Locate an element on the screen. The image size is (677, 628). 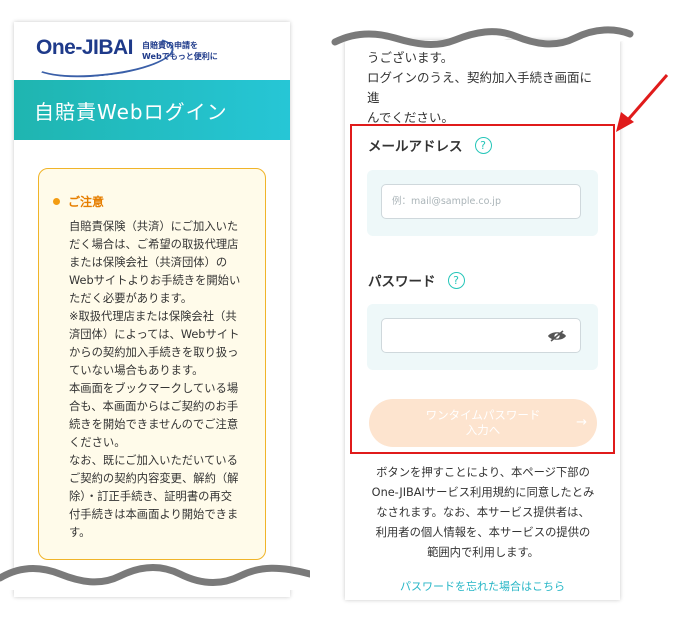
logo-tagline: 自賠責の申請を Webでもっと便利に is located at coordinates (180, 51).